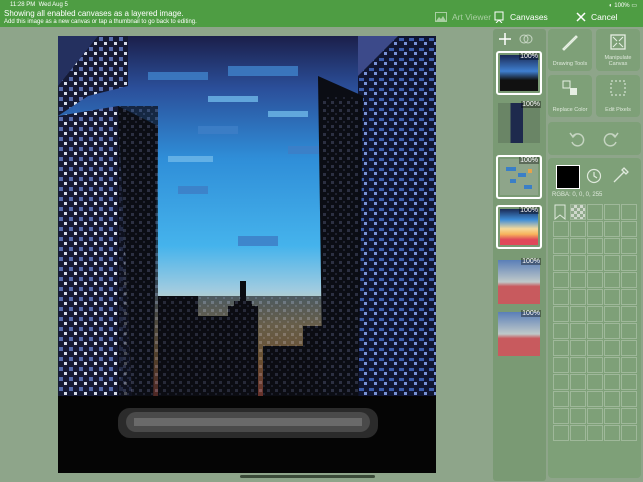 The height and width of the screenshot is (482, 643). Describe the element at coordinates (611, 139) in the screenshot. I see `redo-icon` at that location.